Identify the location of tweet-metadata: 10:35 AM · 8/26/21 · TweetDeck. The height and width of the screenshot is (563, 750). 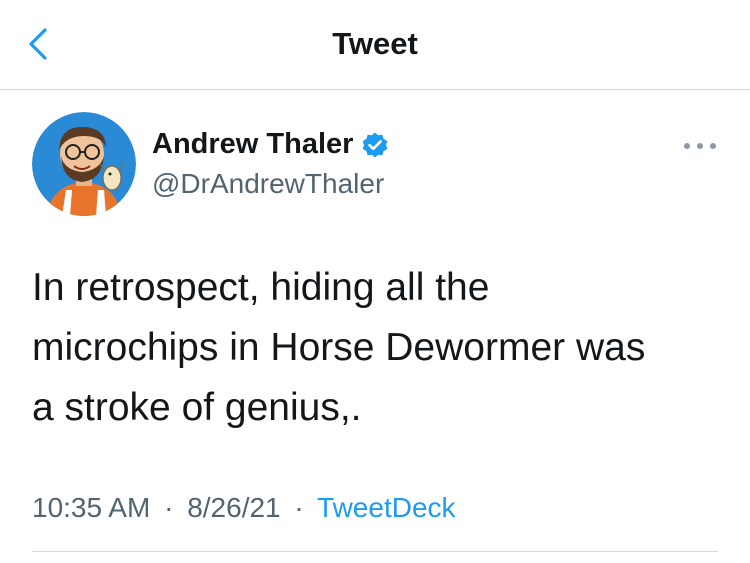
(244, 508).